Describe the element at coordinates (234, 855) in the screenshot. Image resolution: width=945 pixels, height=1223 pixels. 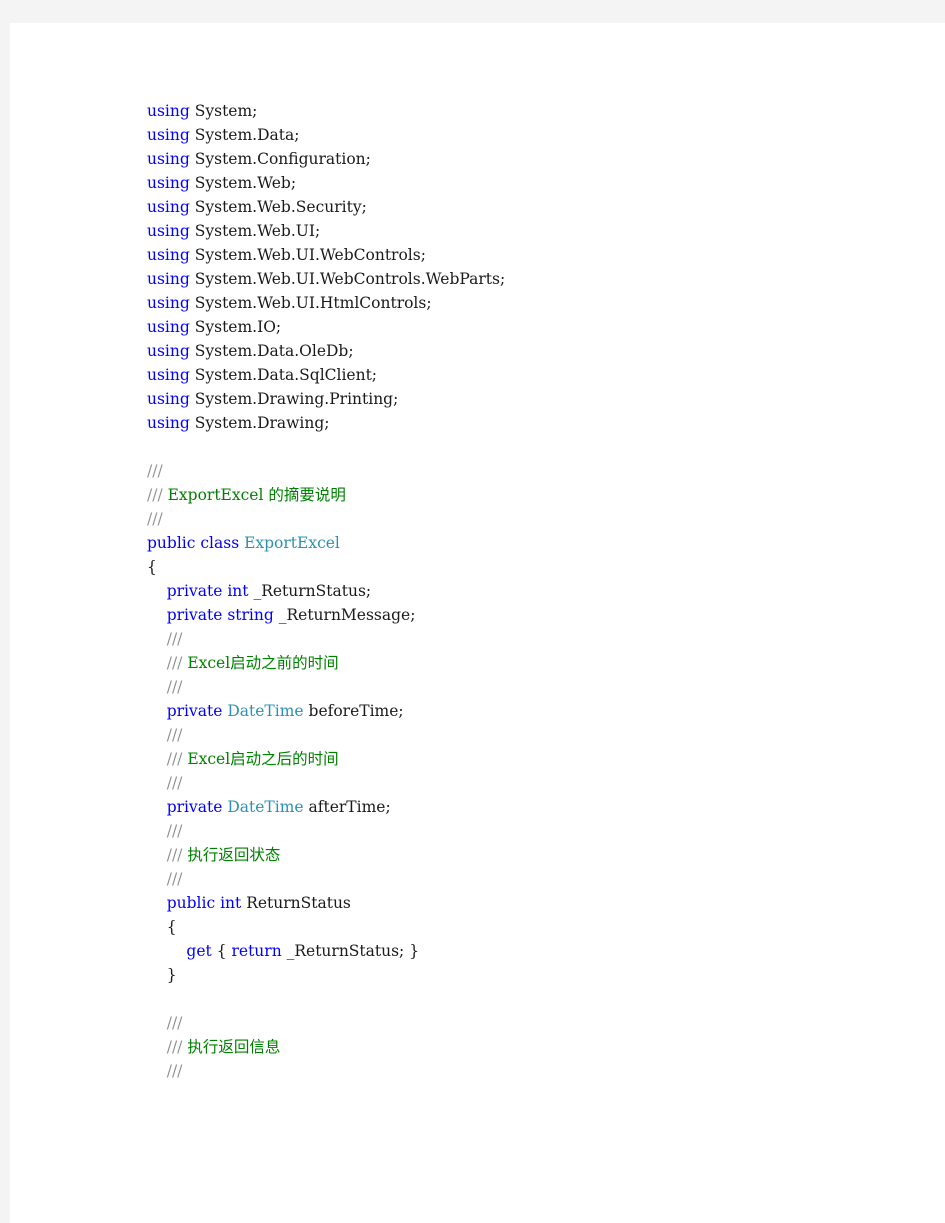
I see `code-token-cmt: 执行返回状态` at that location.